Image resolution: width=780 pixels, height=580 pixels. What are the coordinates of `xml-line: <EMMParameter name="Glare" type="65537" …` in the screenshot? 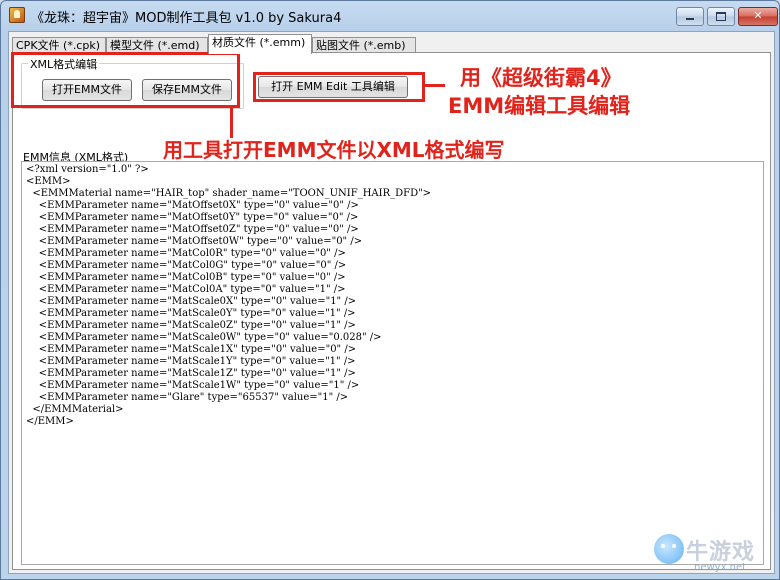 It's located at (187, 397).